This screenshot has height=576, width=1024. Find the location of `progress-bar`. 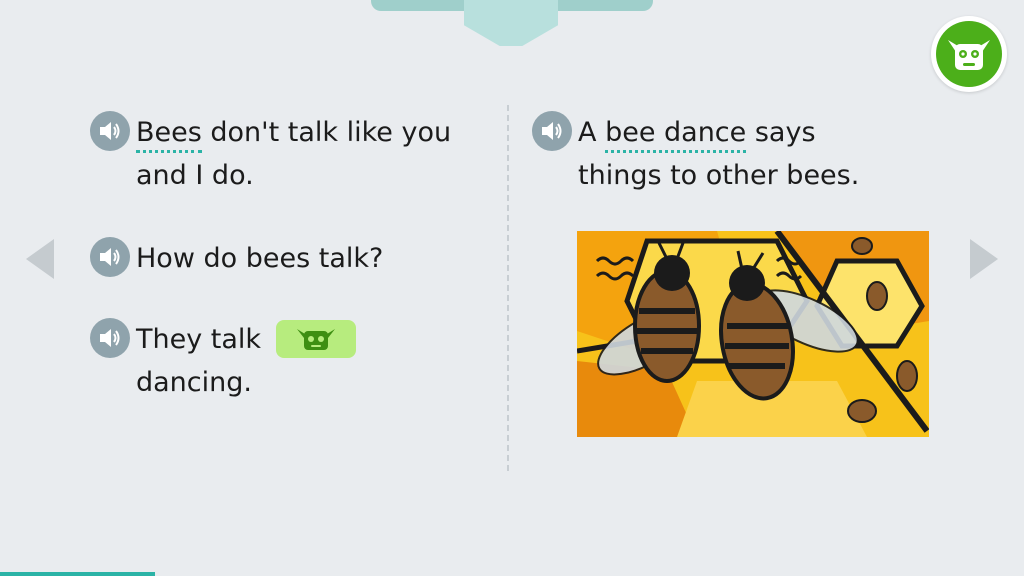

progress-bar is located at coordinates (77, 574).